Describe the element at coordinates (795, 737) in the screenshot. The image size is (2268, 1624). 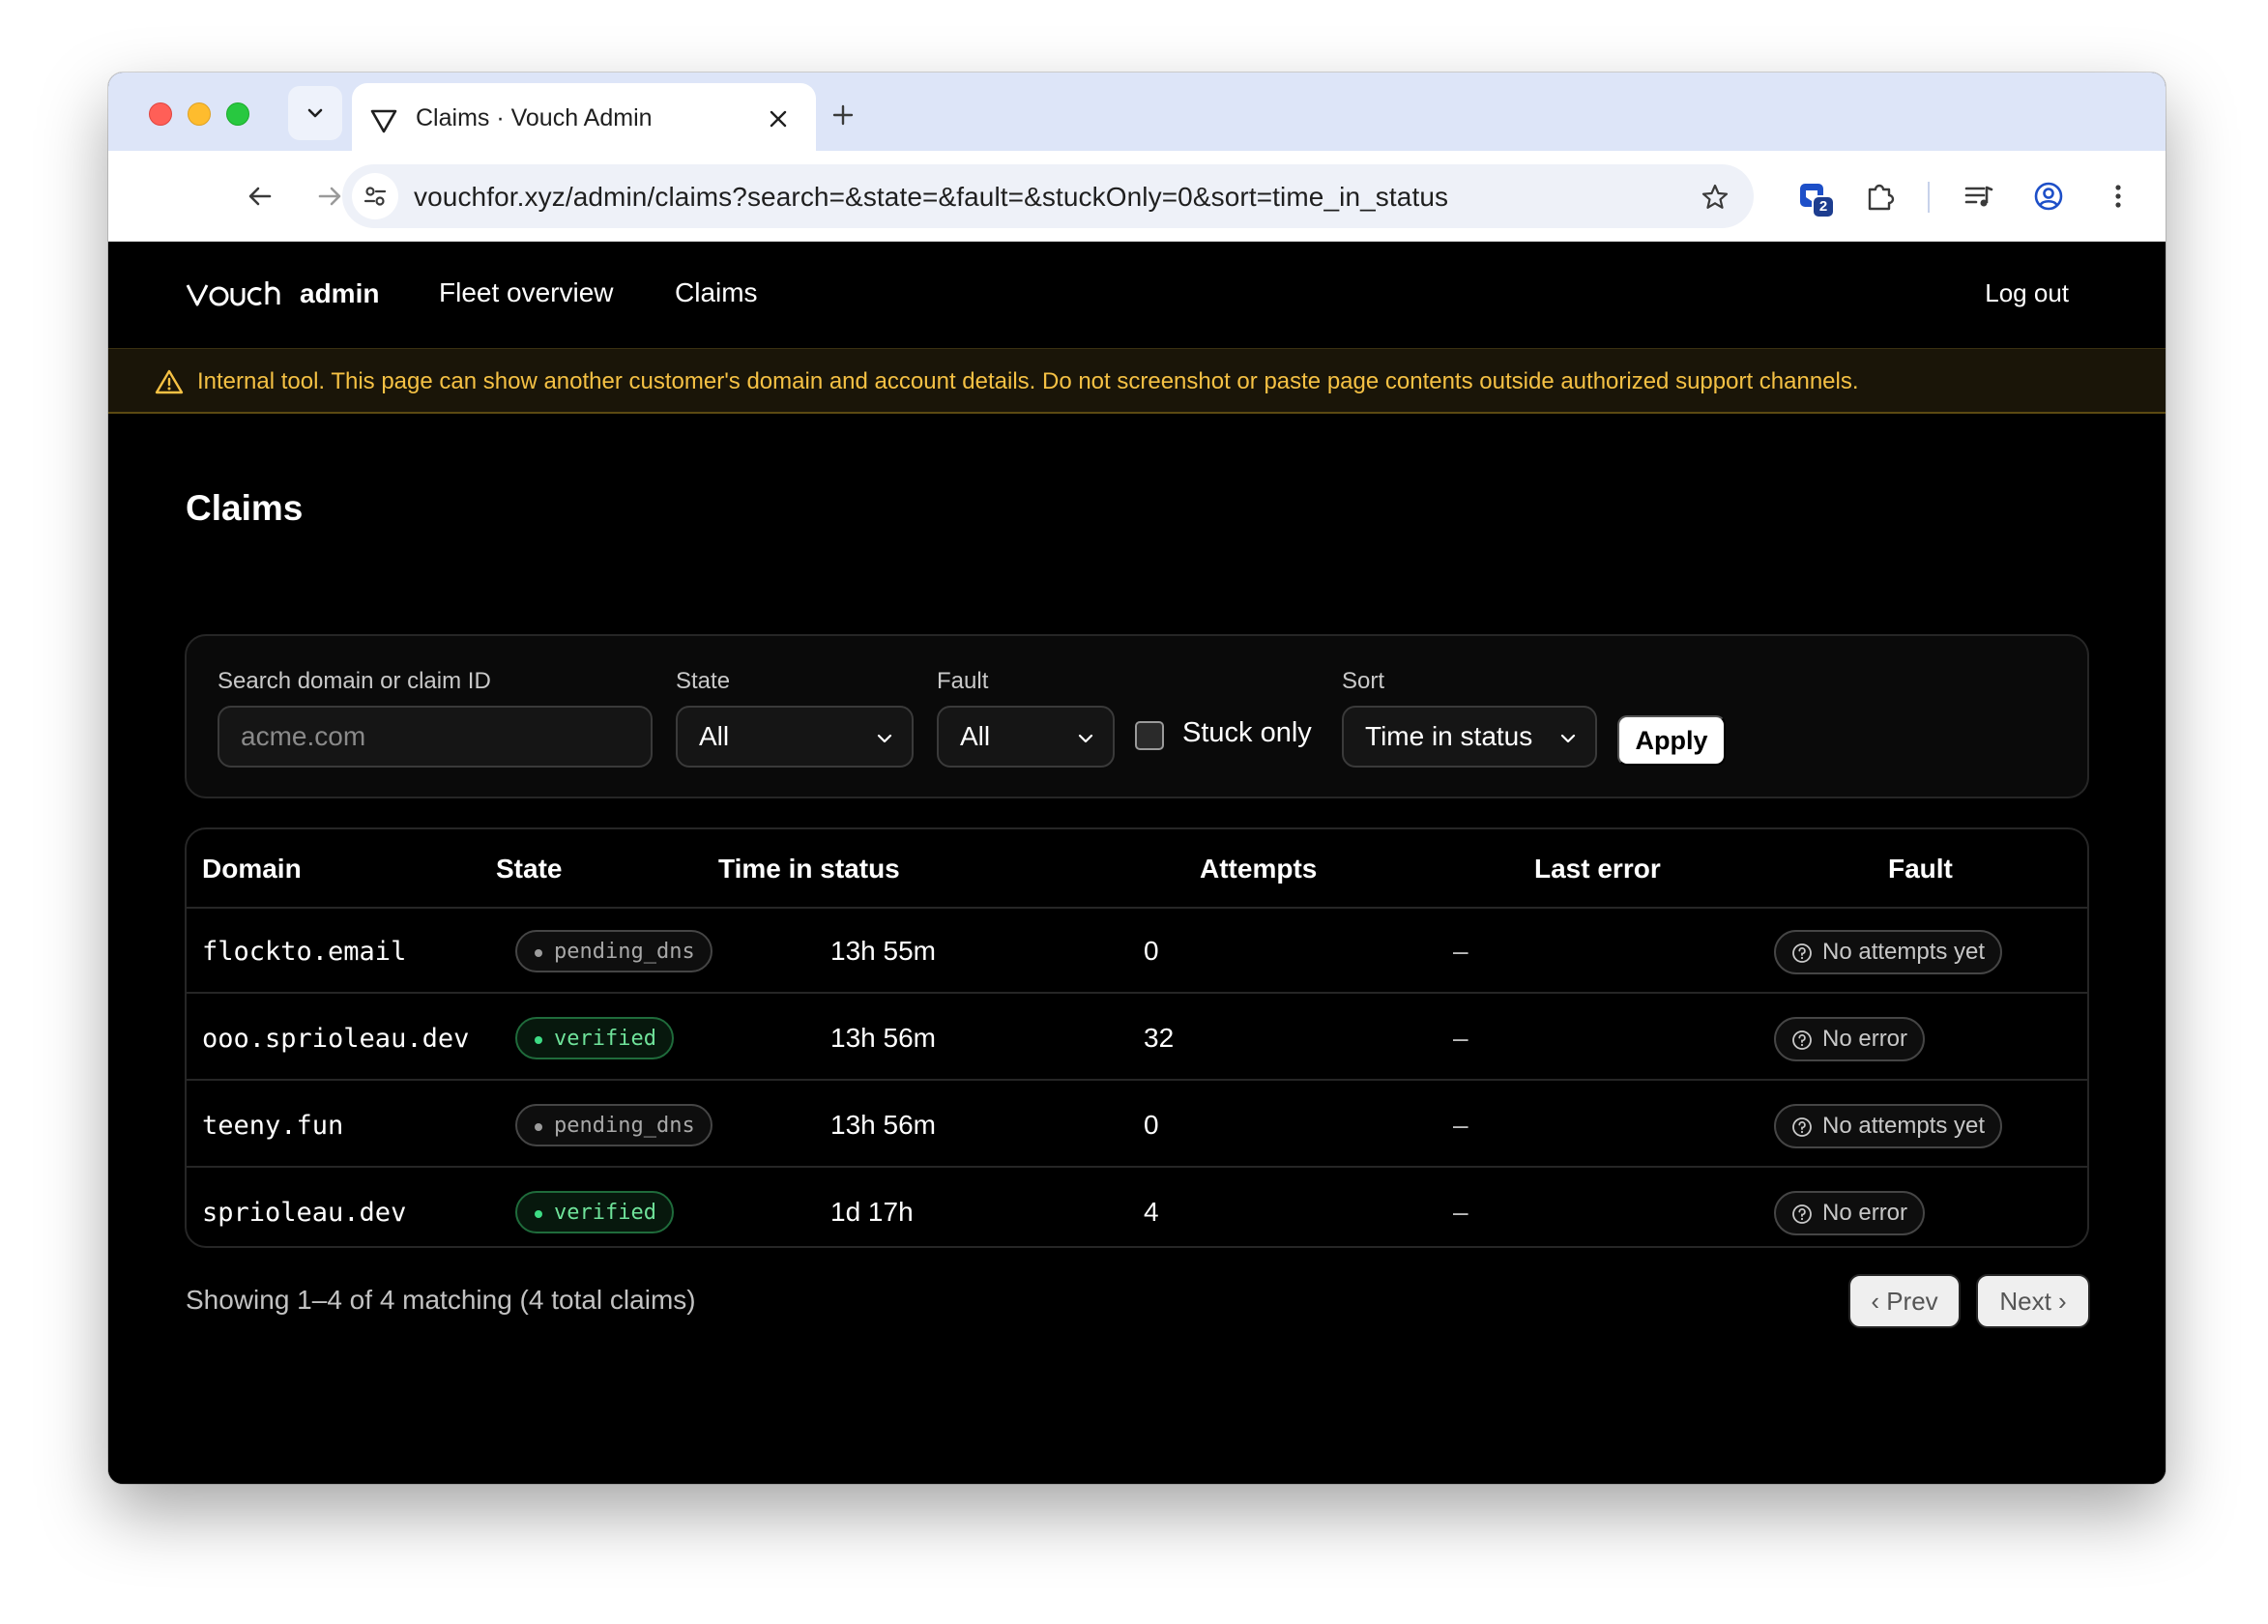
I see `state-select: All` at that location.